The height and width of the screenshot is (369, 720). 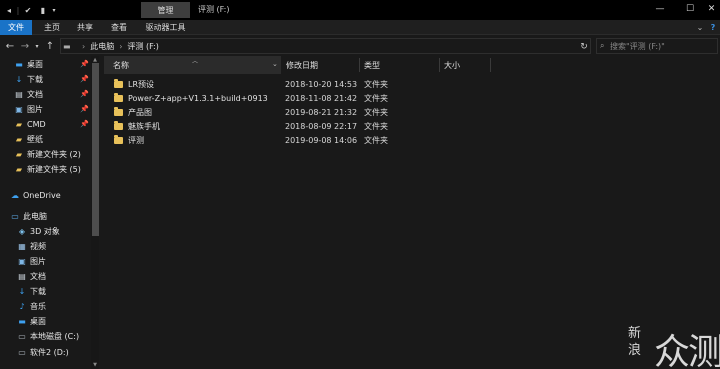 What do you see at coordinates (264, 126) in the screenshot?
I see `file-row: 魅族手机 2018-08-09 22:17 文件夹` at bounding box center [264, 126].